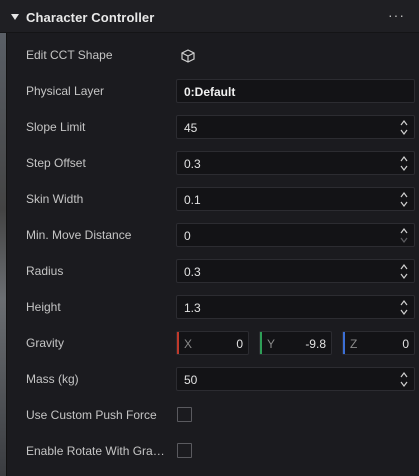 The width and height of the screenshot is (419, 476). Describe the element at coordinates (187, 236) in the screenshot. I see `min-move-distance-value: 0` at that location.